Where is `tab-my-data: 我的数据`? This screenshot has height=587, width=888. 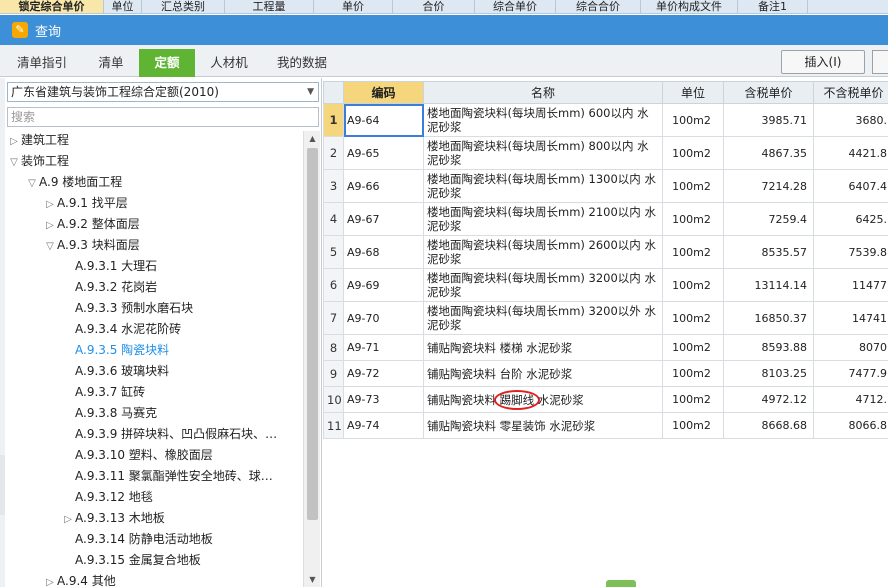
tab-my-data: 我的数据 is located at coordinates (302, 63).